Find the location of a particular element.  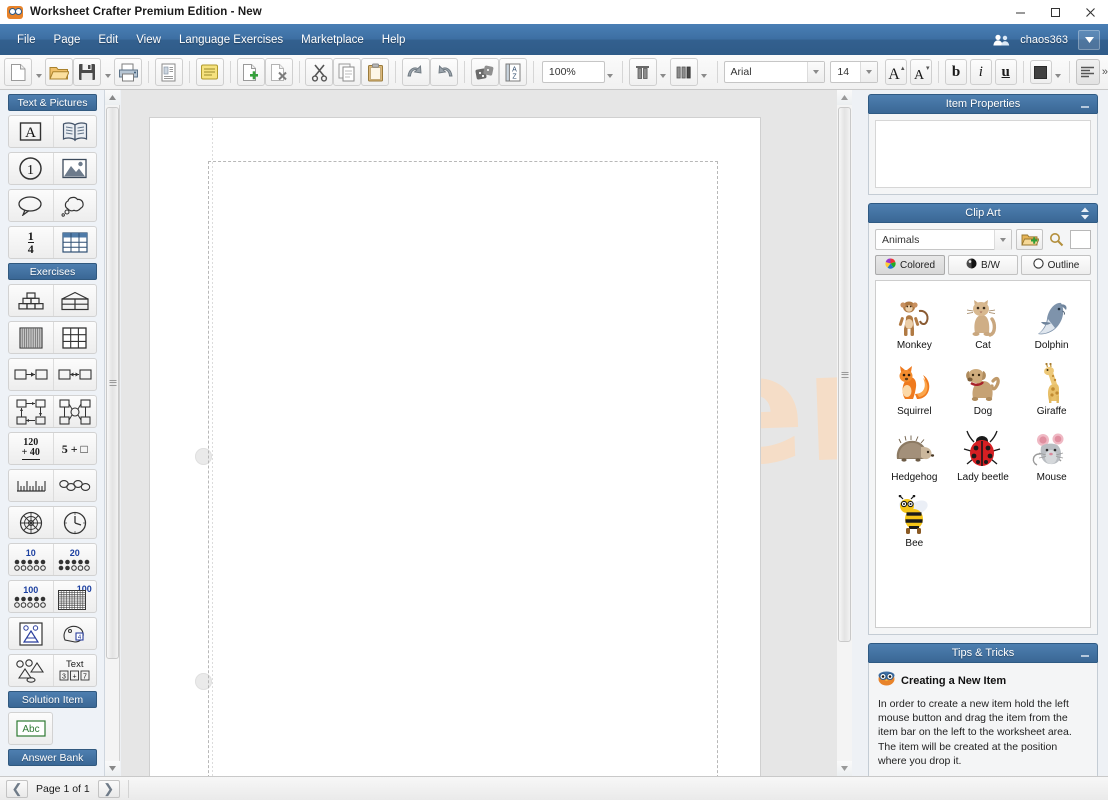

number-line-item is located at coordinates (31, 485).